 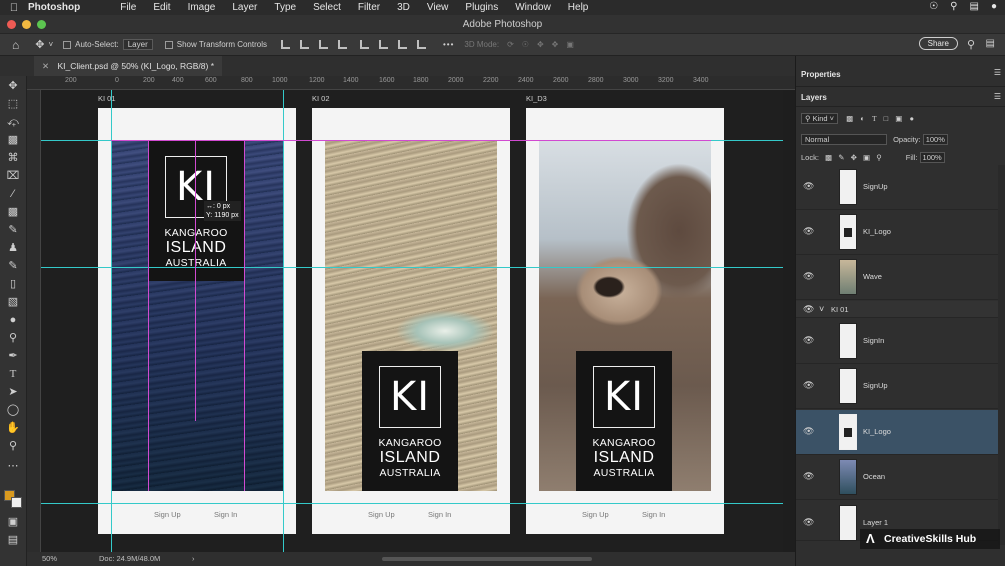 I want to click on app-name-menu: Photoshop, so click(x=54, y=7).